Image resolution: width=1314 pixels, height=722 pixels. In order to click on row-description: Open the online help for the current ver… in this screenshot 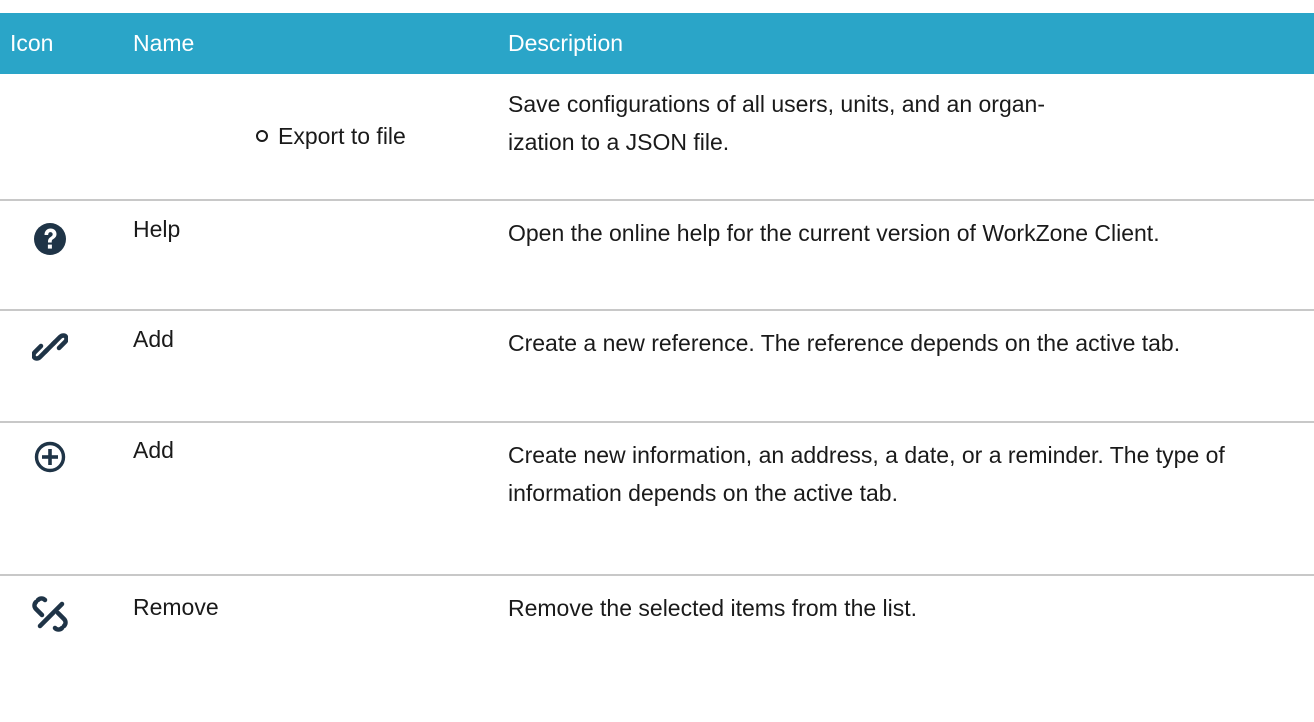, I will do `click(834, 233)`.